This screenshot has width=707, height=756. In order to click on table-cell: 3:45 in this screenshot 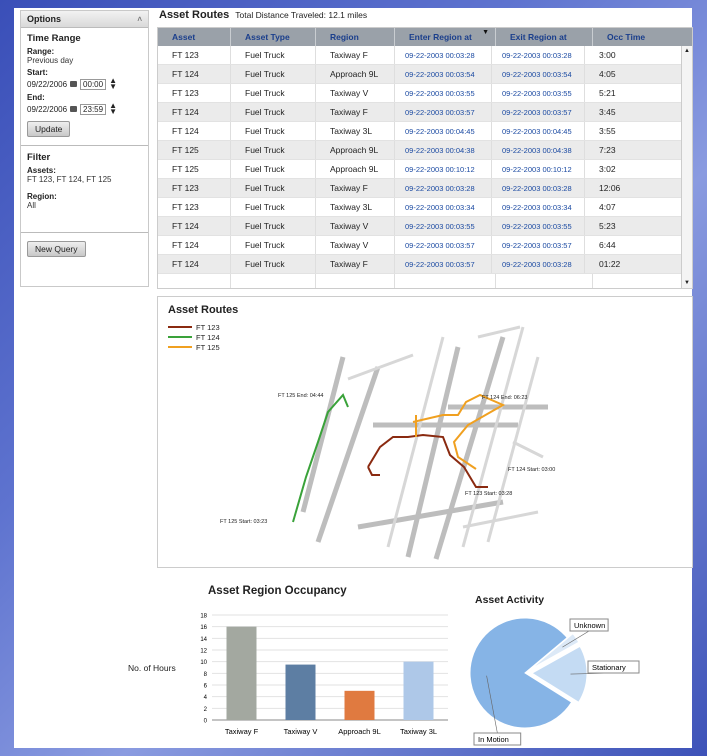, I will do `click(607, 112)`.